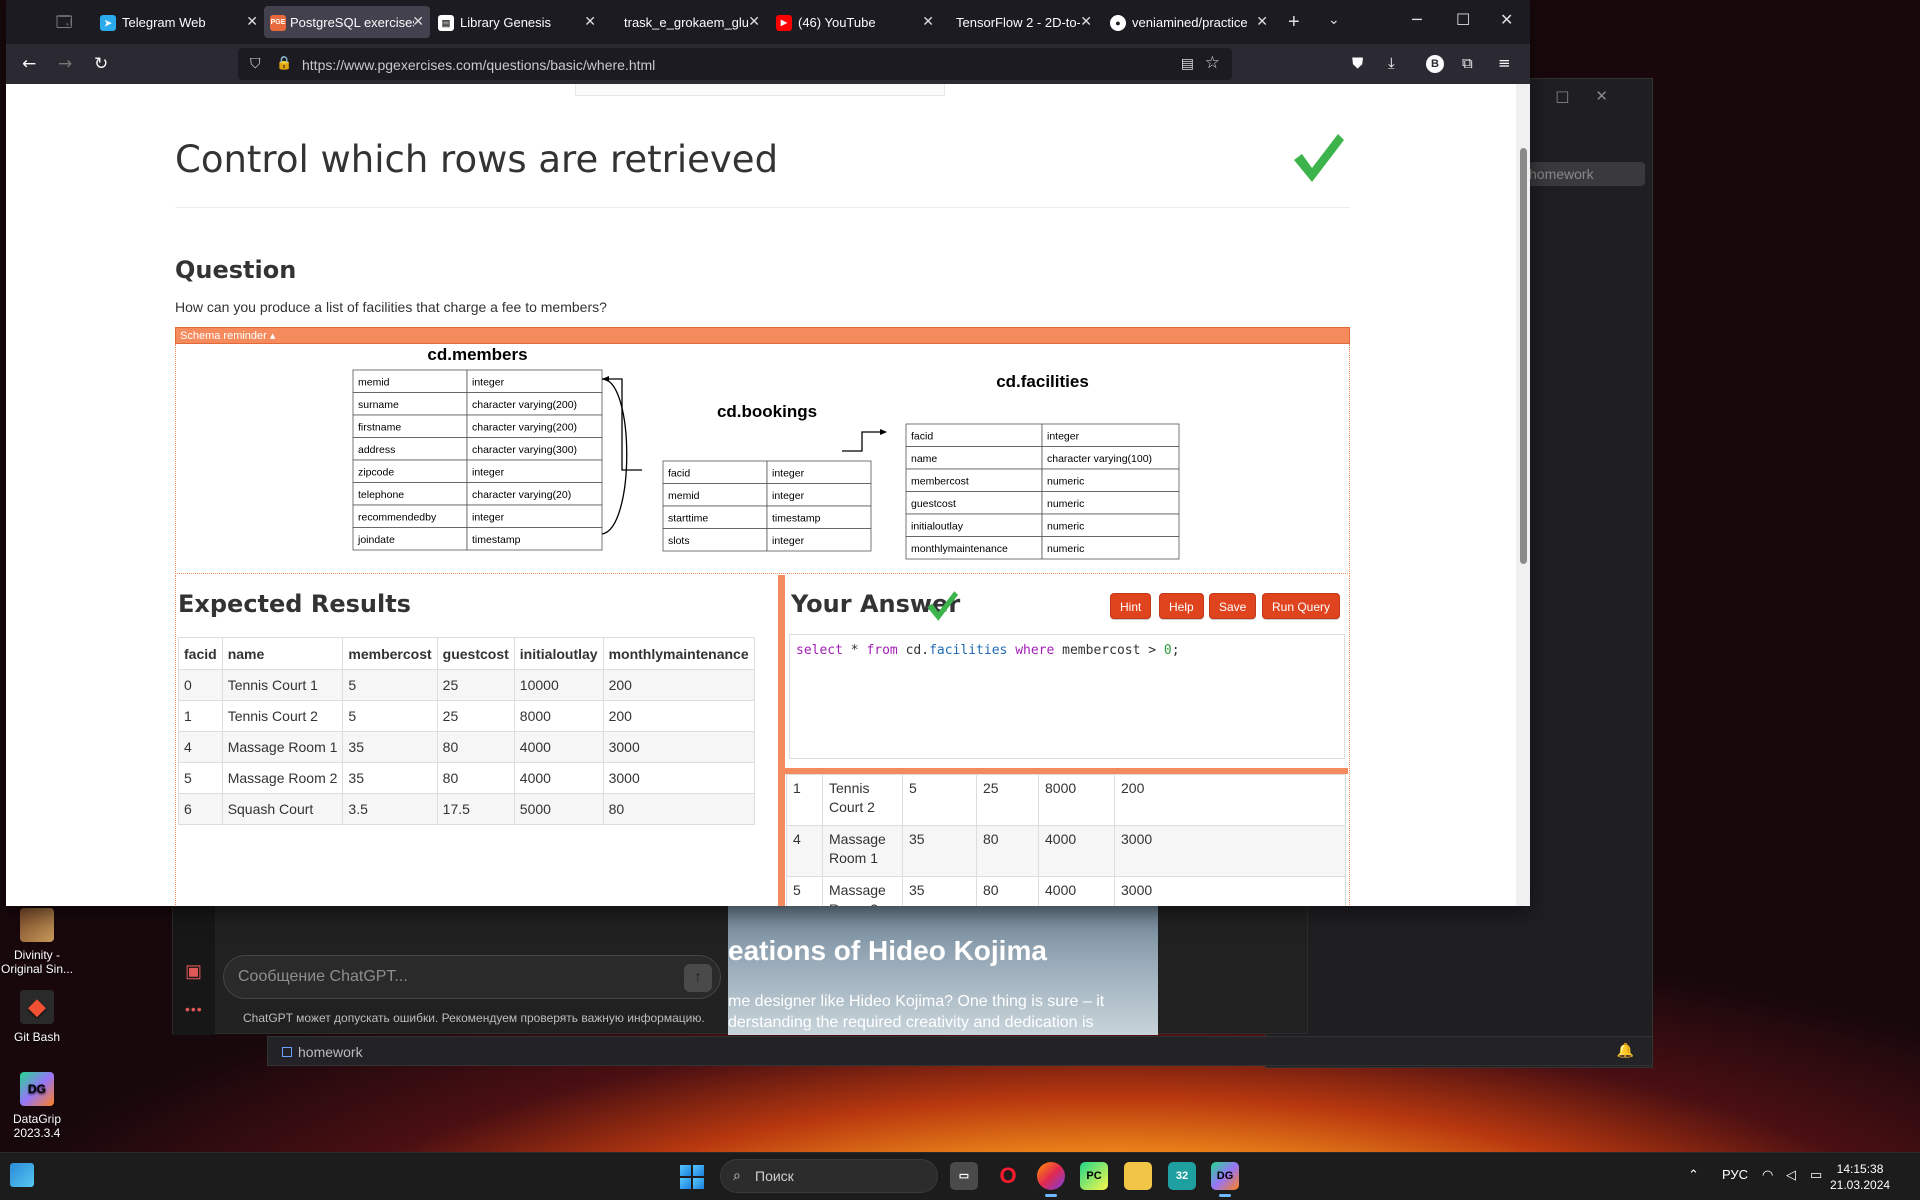 The height and width of the screenshot is (1200, 1920). Describe the element at coordinates (1187, 63) in the screenshot. I see `reader-view-icon: ▤` at that location.